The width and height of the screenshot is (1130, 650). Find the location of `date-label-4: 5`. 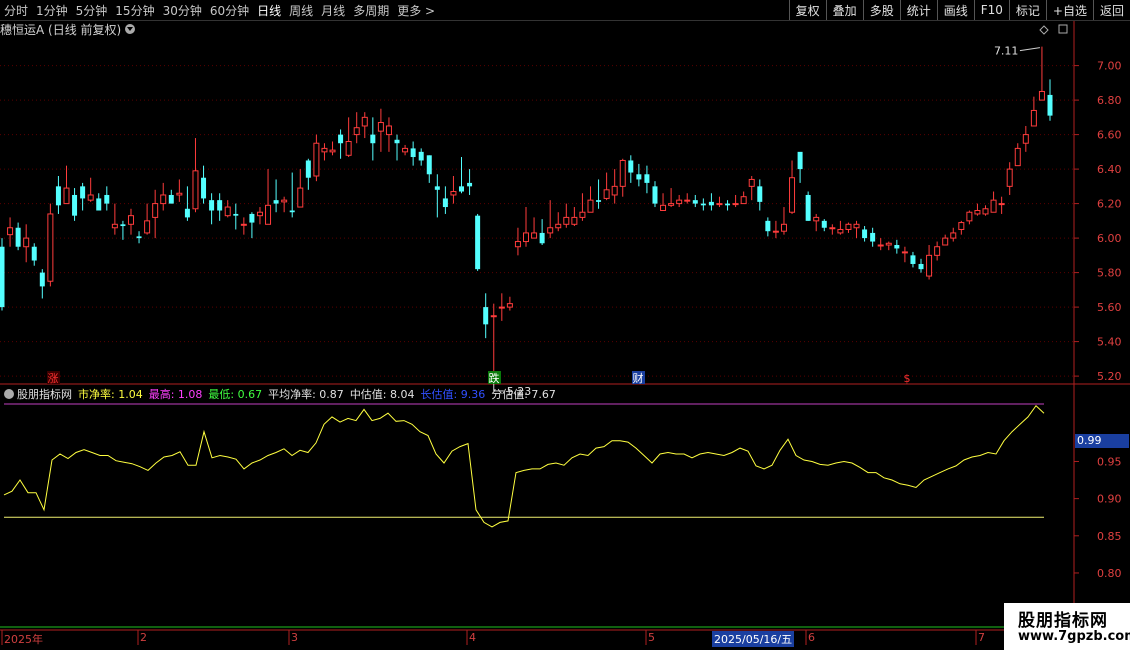

date-label-4: 5 is located at coordinates (651, 637).